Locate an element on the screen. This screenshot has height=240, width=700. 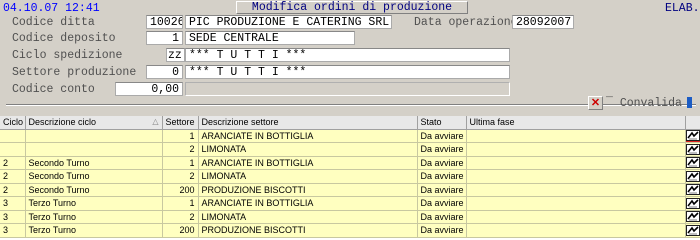
table-row: 1 ARANCIATE IN BOTTIGLIA Da avviare is located at coordinates (350, 136).